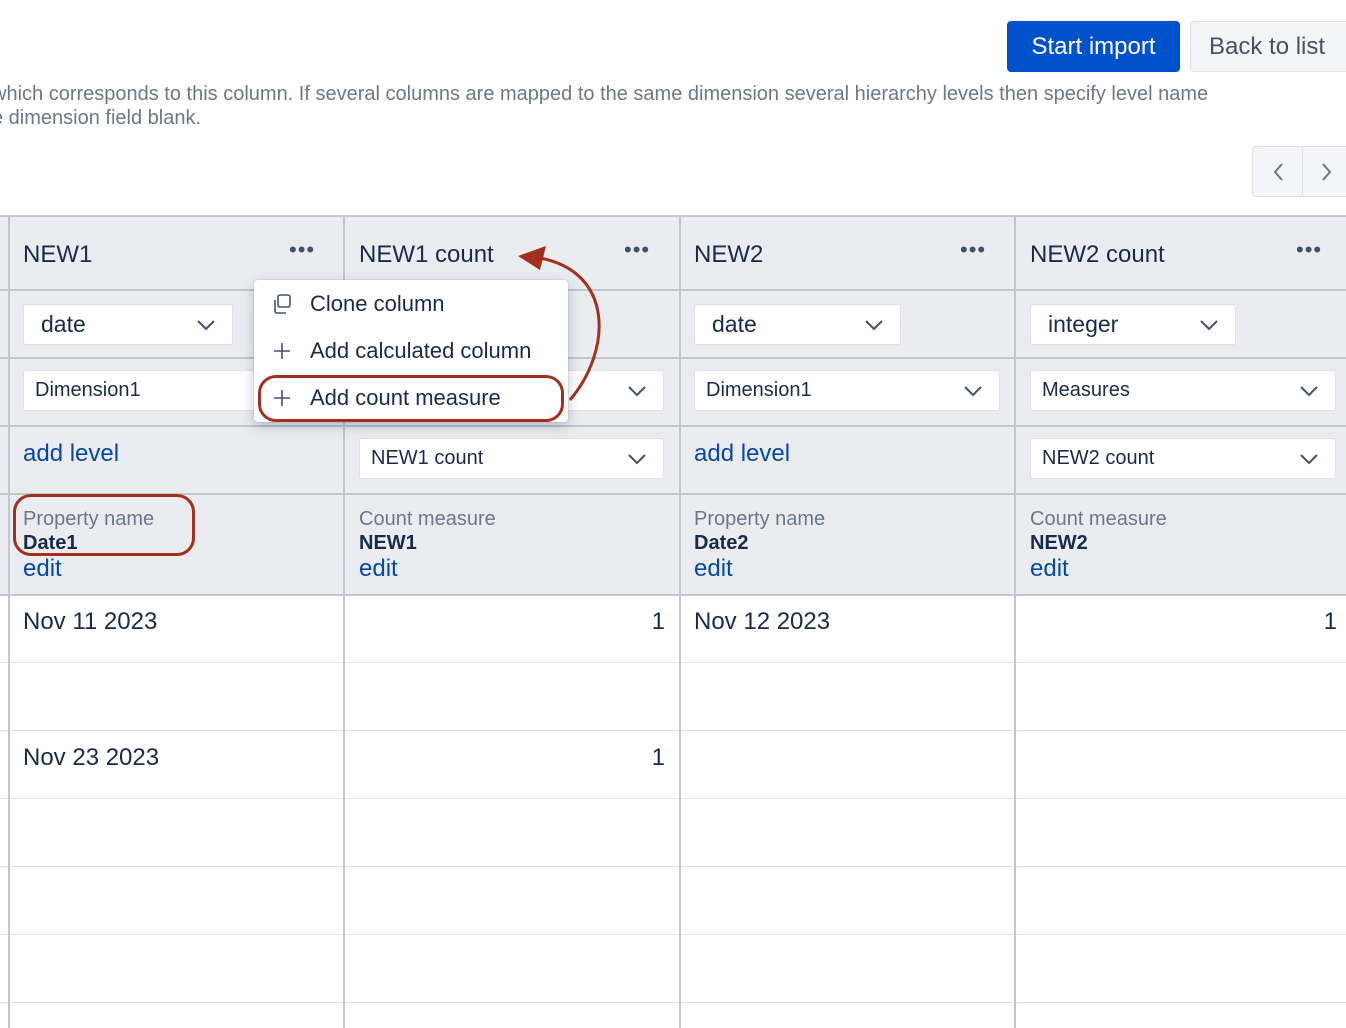  I want to click on table-cell: Nov 23 2023, so click(91, 757).